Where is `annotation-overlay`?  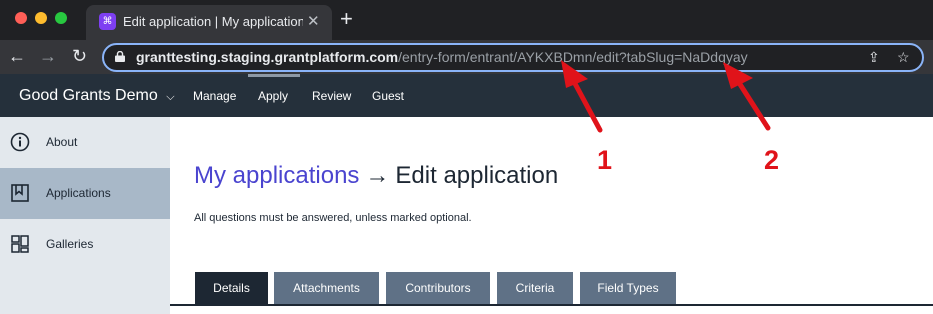
annotation-overlay is located at coordinates (666, 96).